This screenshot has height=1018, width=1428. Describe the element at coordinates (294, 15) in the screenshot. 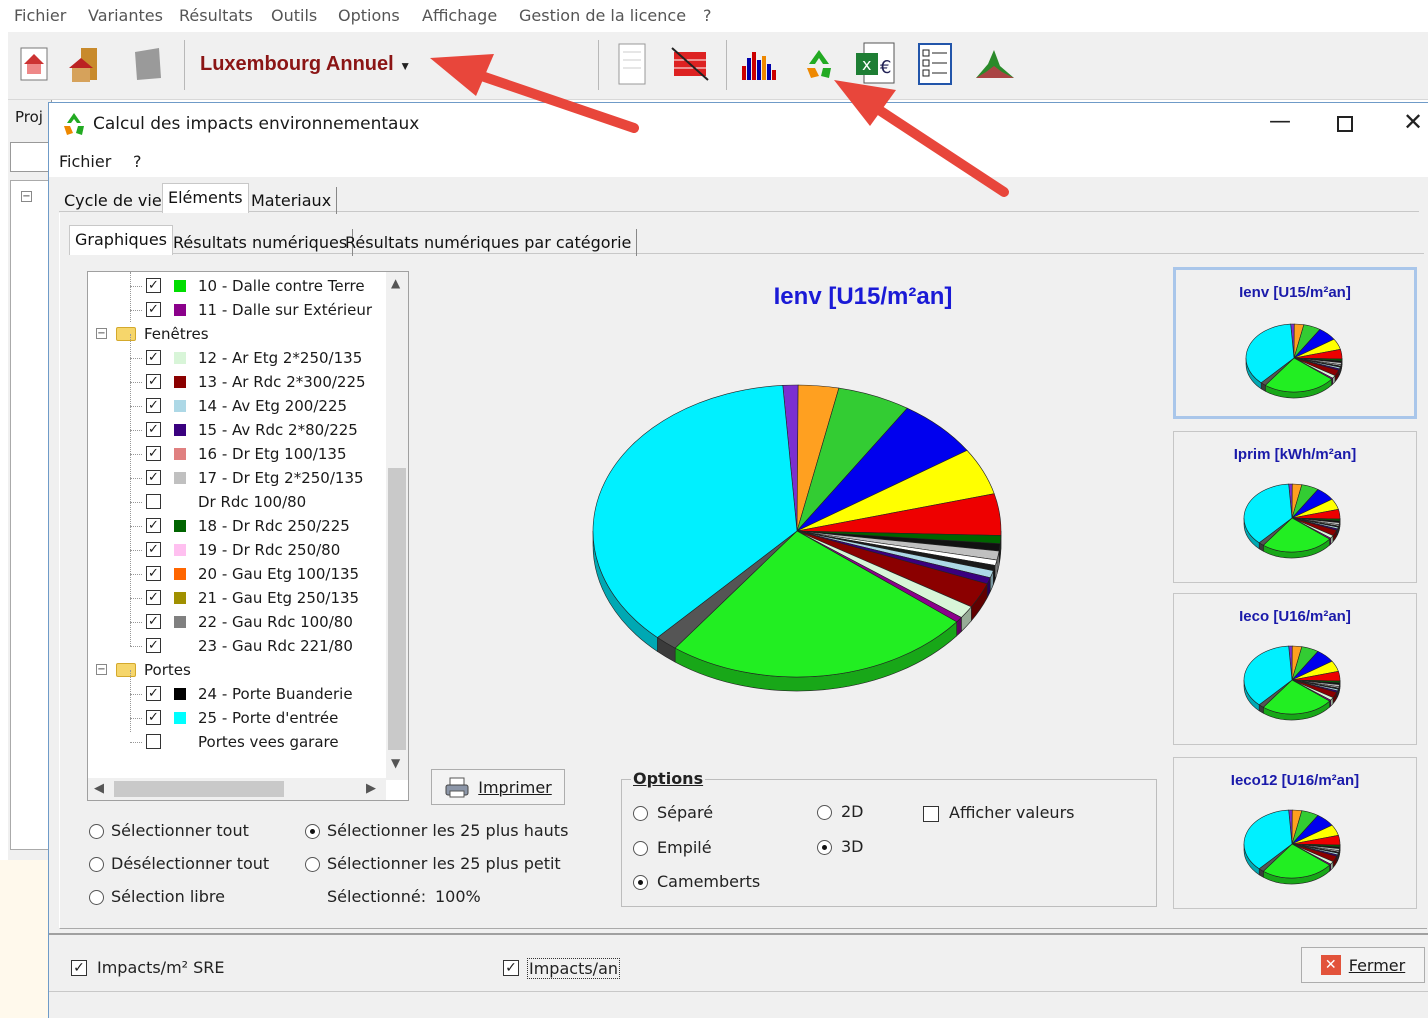

I see `menu-outils: Outils` at that location.